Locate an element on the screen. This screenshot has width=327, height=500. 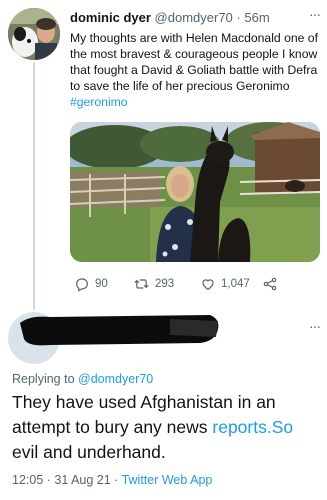
hashtag-link: #geronimo is located at coordinates (99, 102).